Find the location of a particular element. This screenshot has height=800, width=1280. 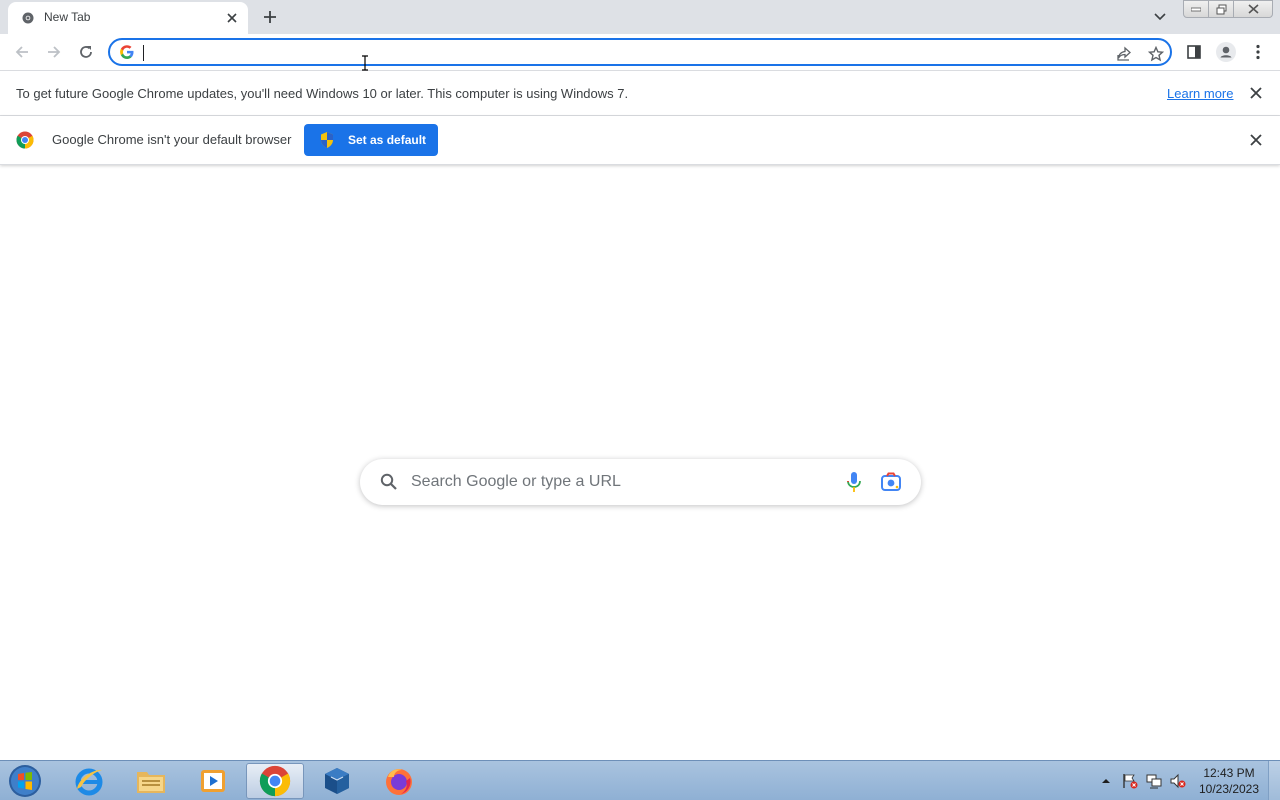

clock-date: 10/23/2023 is located at coordinates (1229, 789).